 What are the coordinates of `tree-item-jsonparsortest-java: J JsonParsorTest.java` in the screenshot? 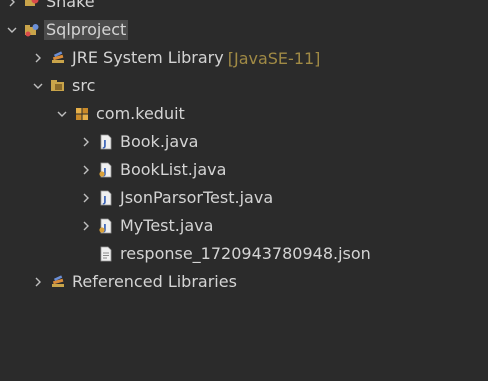 It's located at (244, 198).